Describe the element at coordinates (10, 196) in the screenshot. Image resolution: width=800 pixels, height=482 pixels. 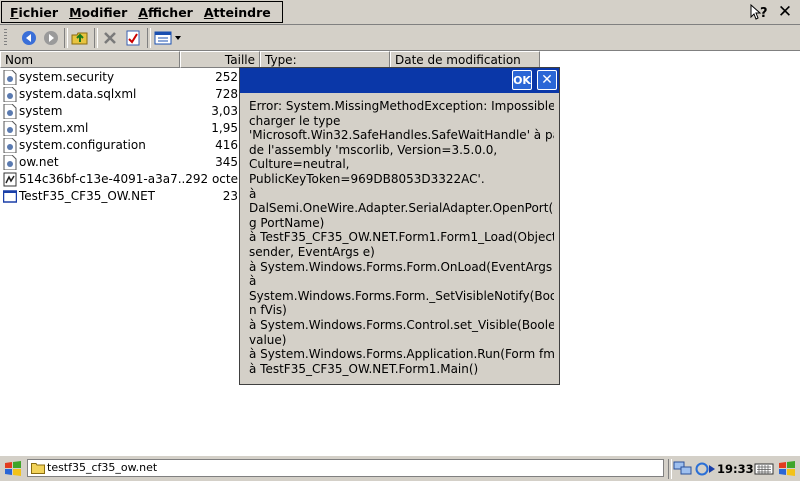
I see `application-icon` at that location.